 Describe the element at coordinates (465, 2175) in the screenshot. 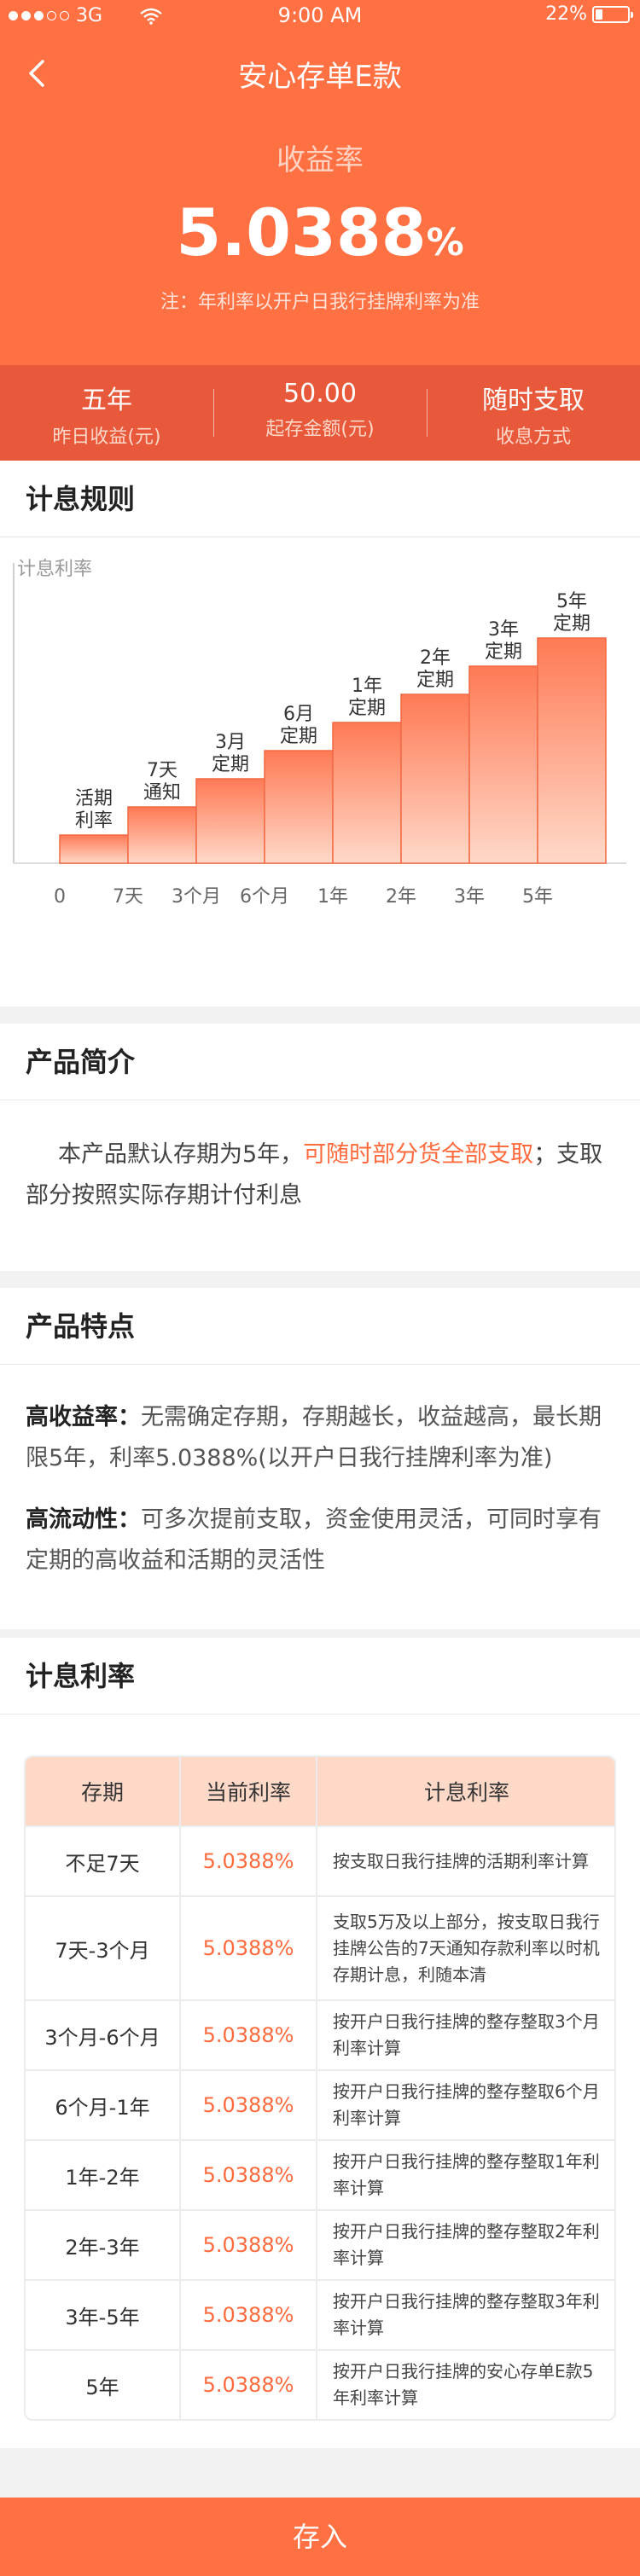

I see `row-desc: 按开户日我行挂牌的整存整取1年利率计算` at that location.